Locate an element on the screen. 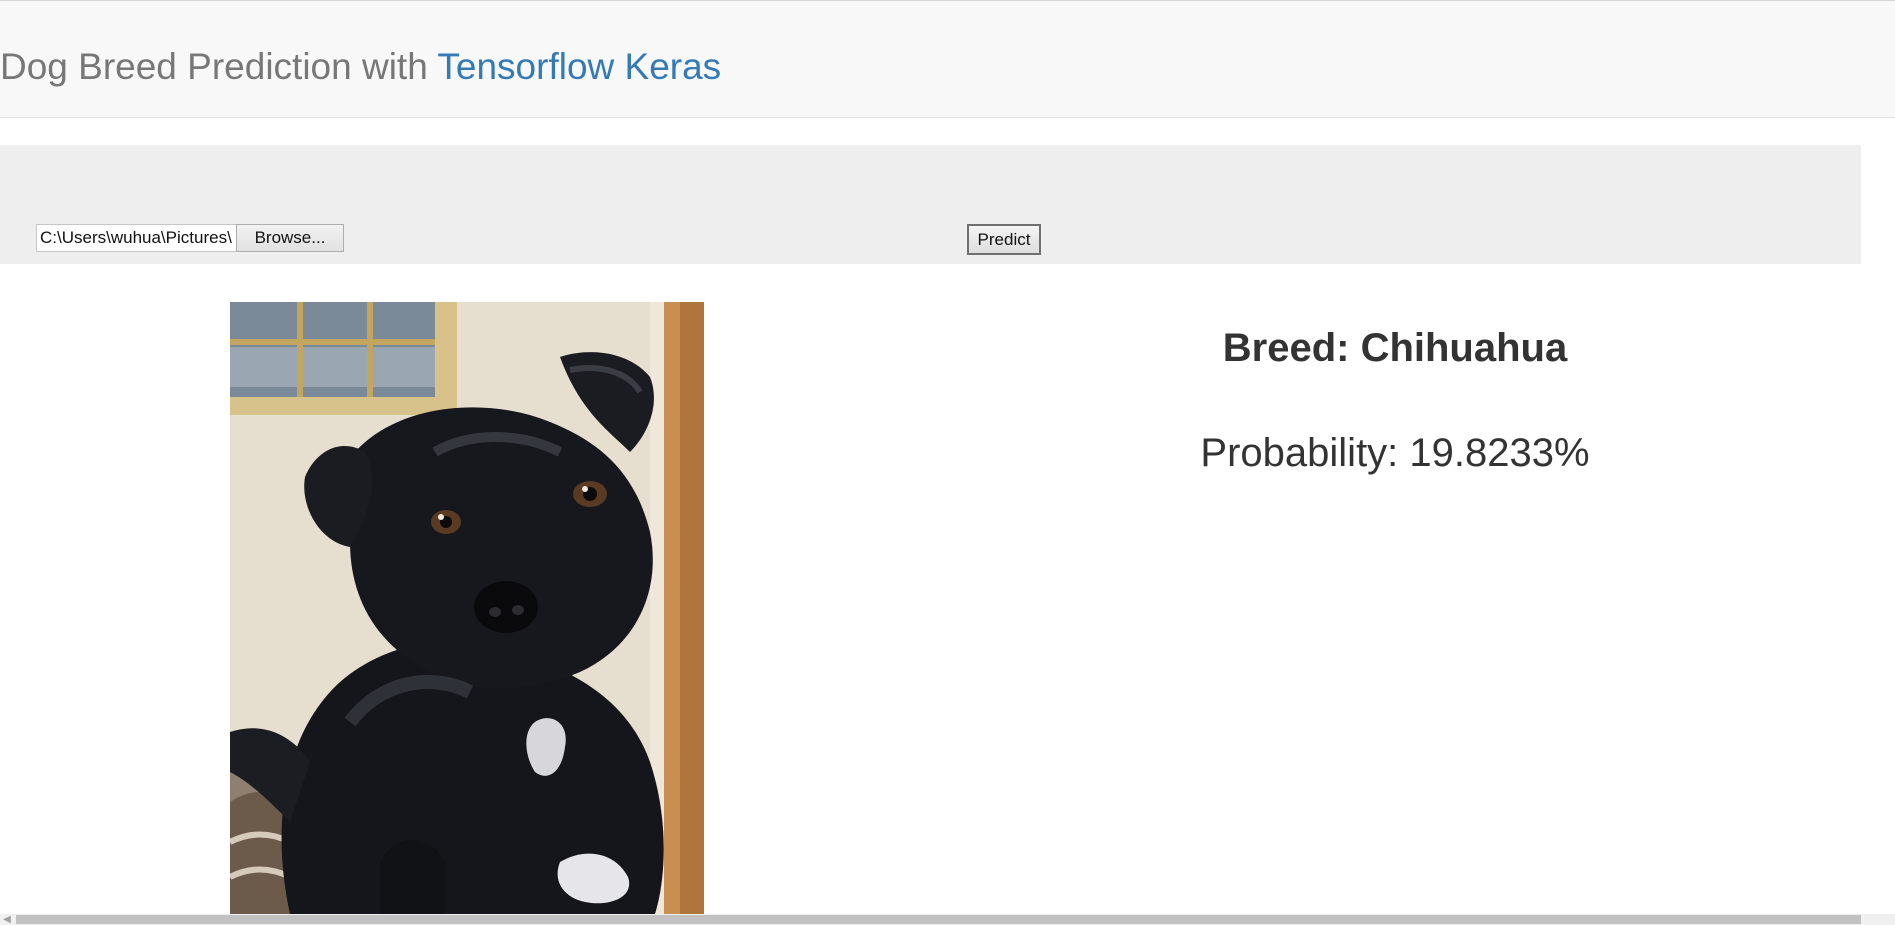 The height and width of the screenshot is (925, 1895). breed-result: Breed: Chihuahua is located at coordinates (1395, 348).